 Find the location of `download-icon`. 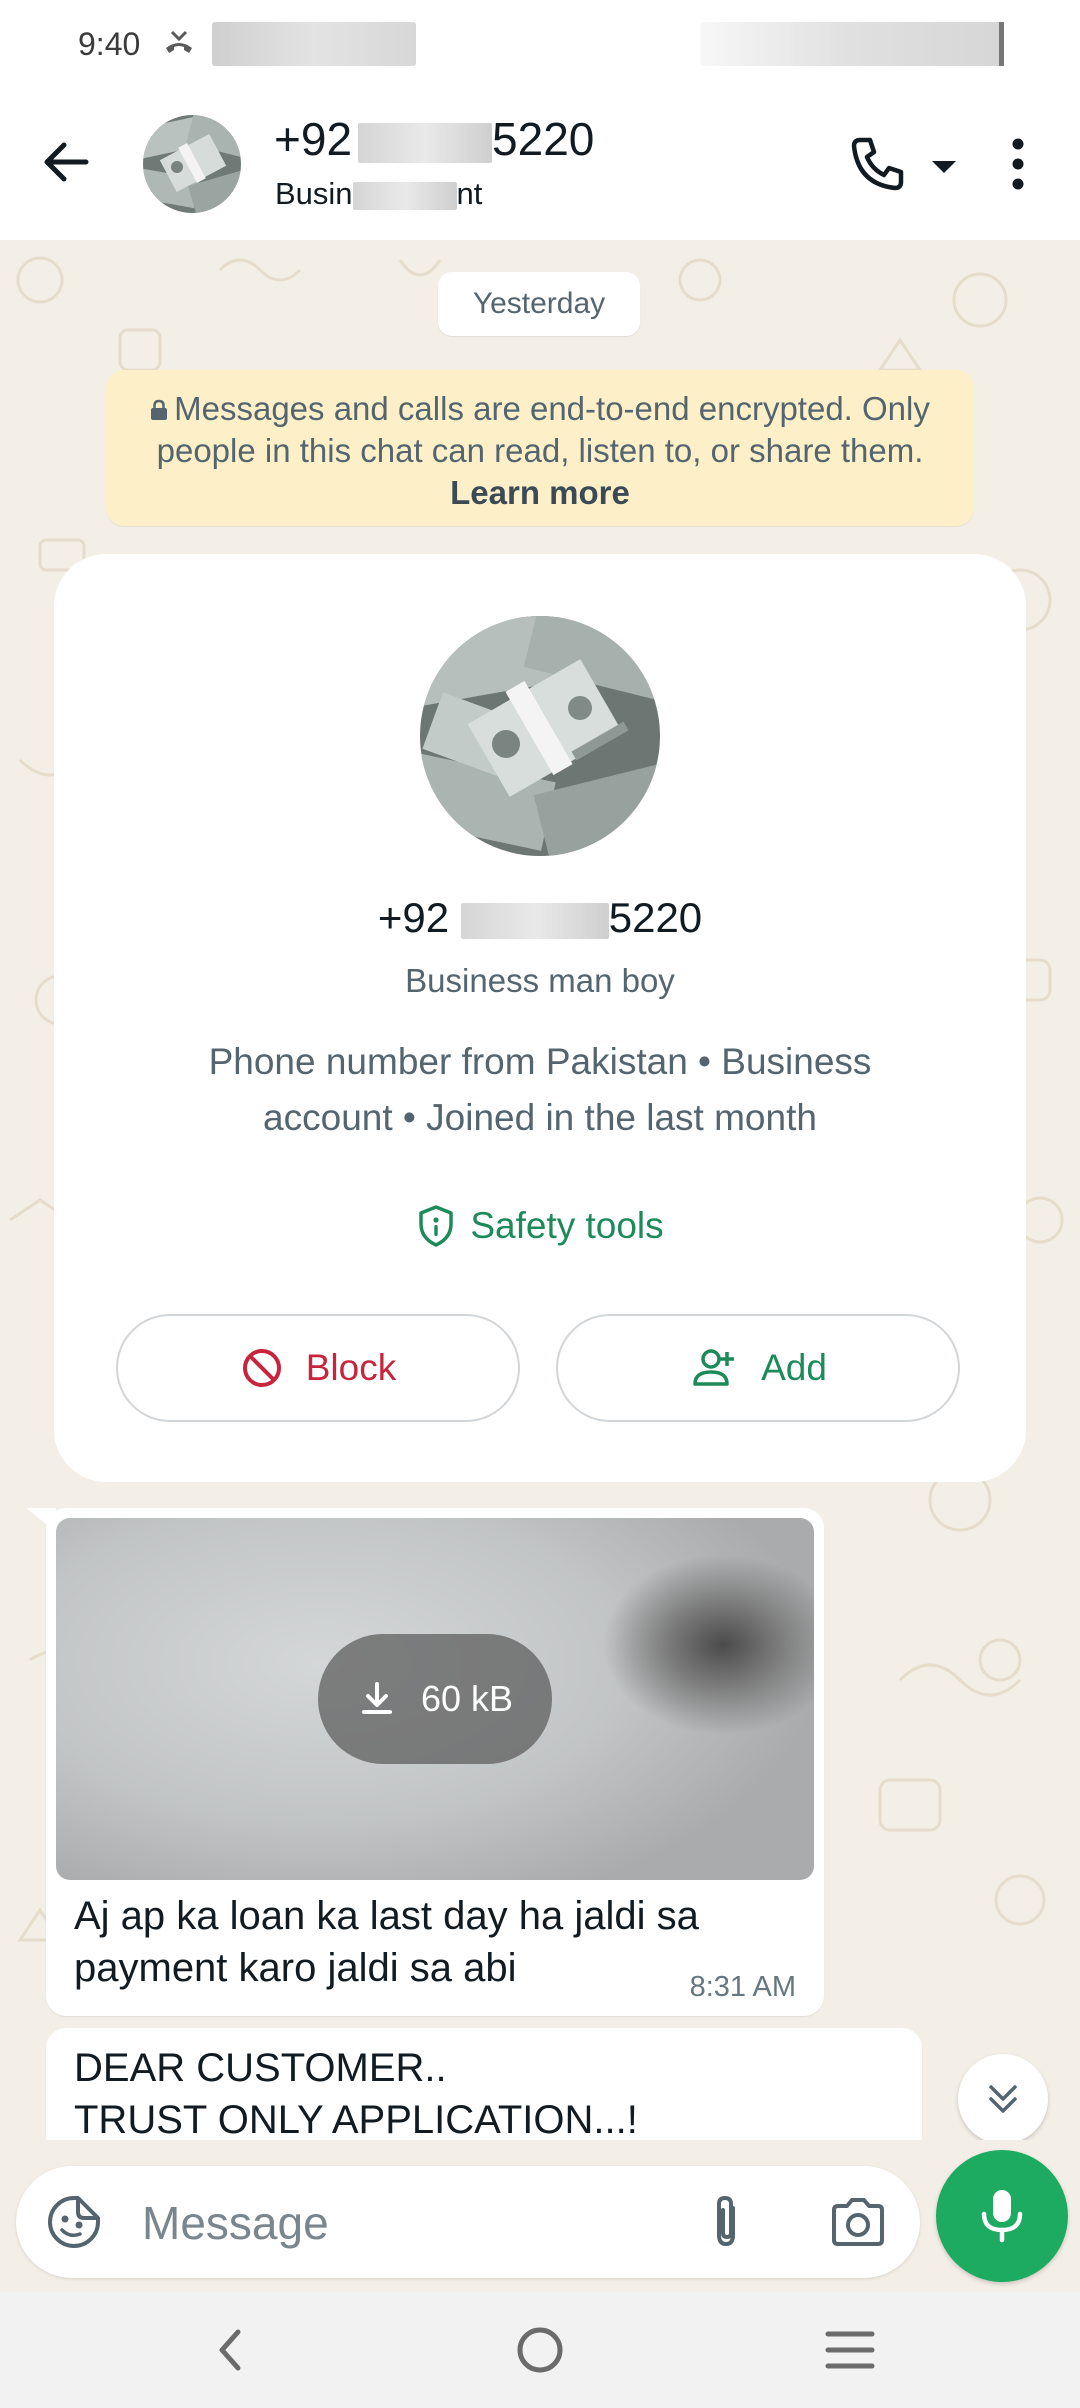

download-icon is located at coordinates (376, 1698).